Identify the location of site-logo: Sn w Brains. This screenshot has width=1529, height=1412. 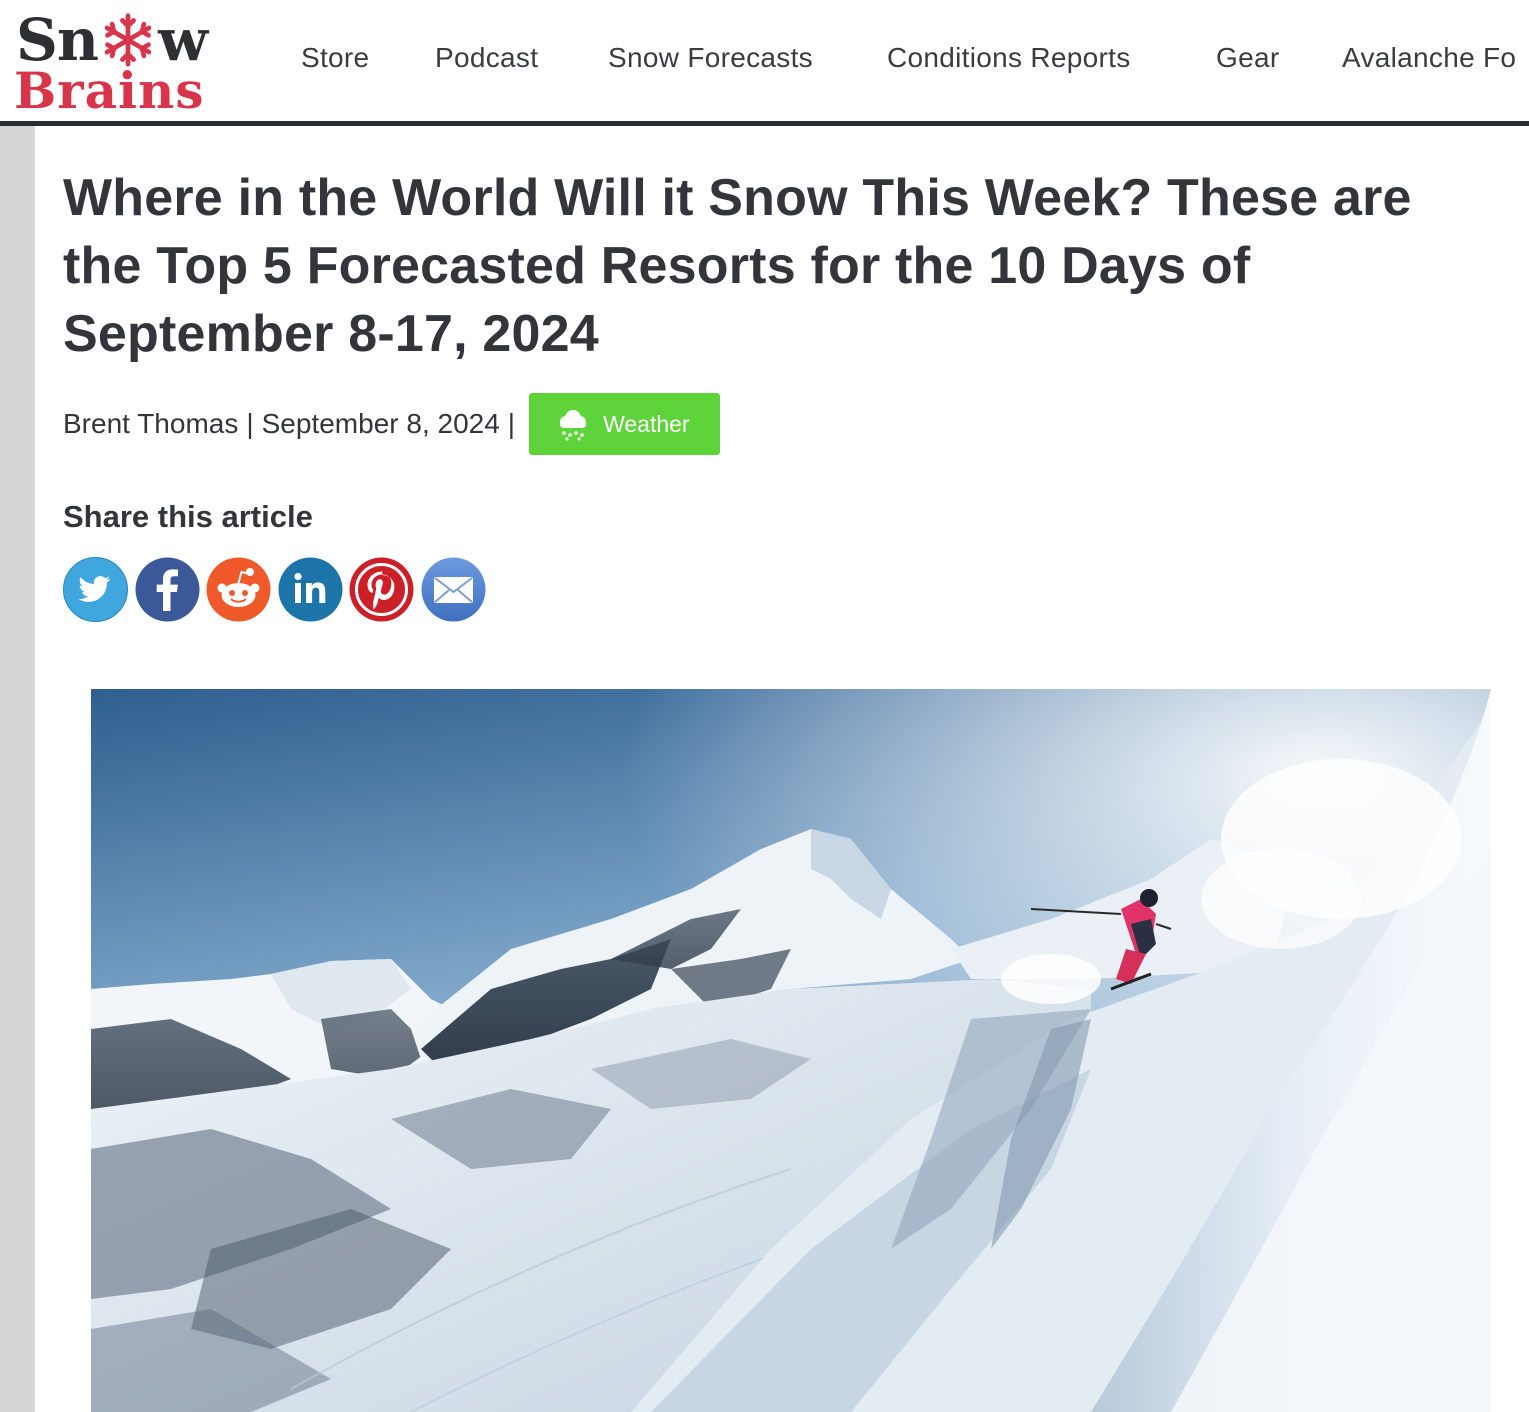
(139, 65).